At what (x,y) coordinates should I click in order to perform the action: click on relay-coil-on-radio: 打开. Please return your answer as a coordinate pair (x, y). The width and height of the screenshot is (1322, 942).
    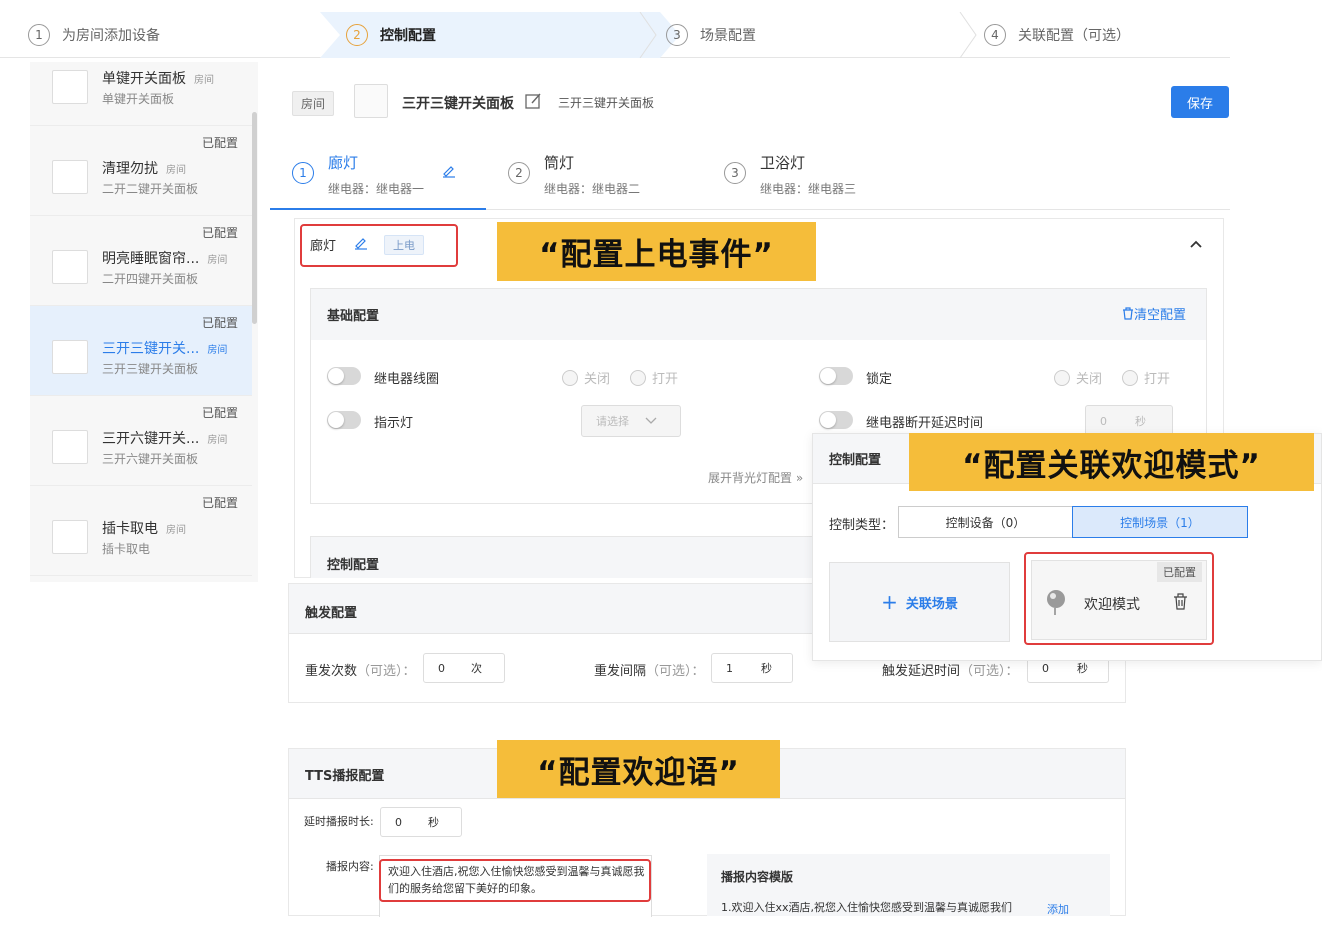
    Looking at the image, I should click on (654, 377).